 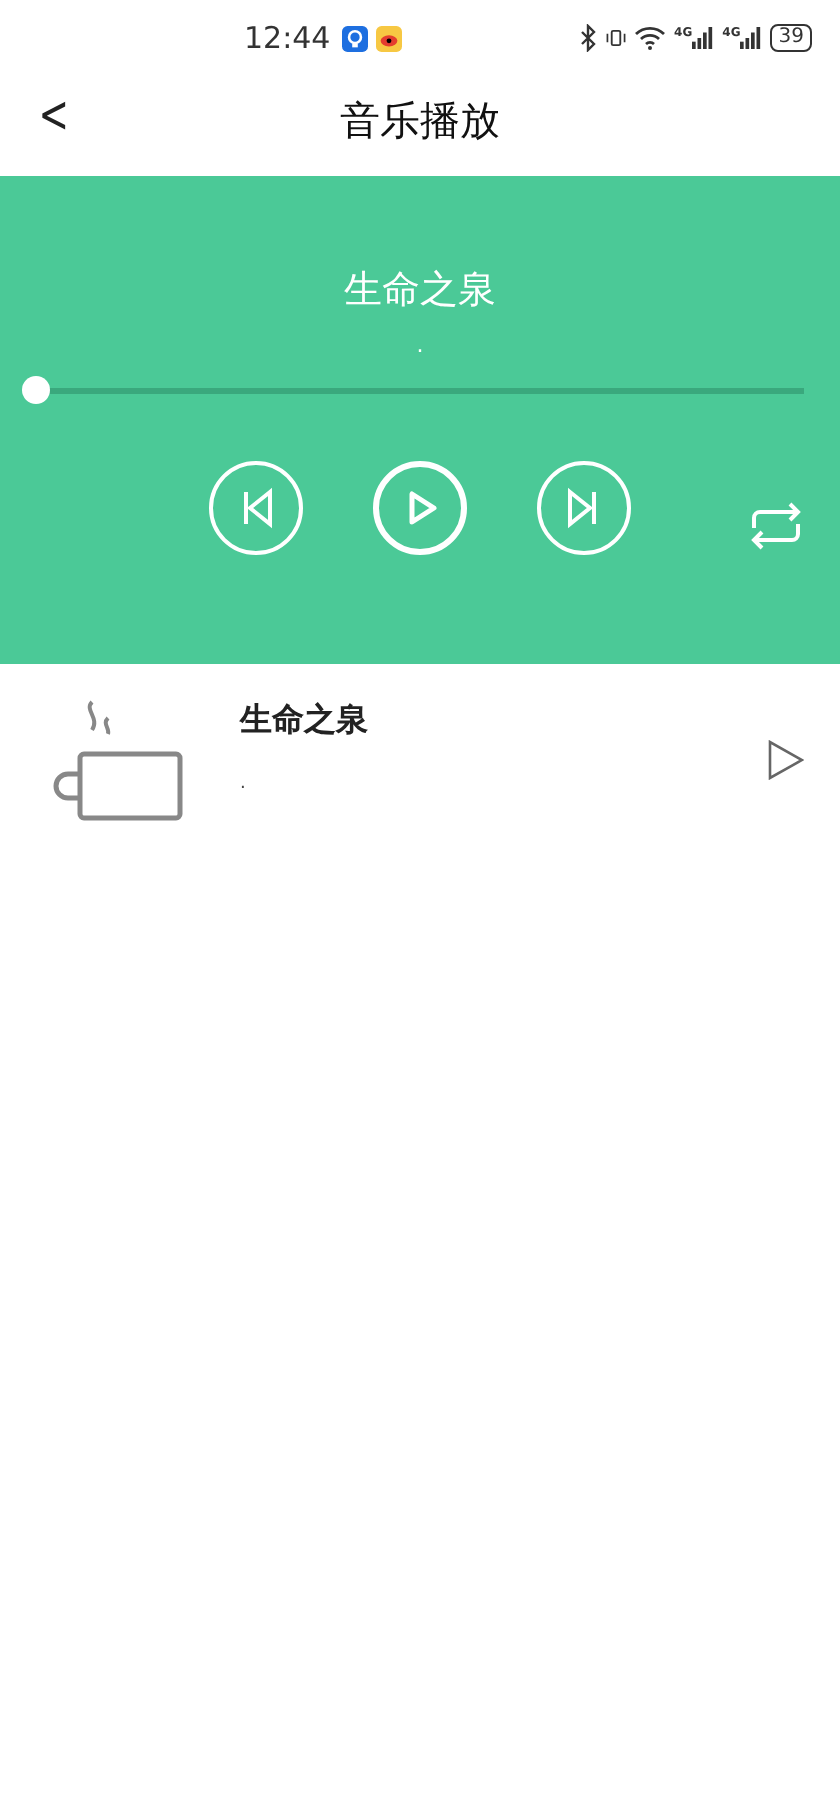 What do you see at coordinates (413, 390) in the screenshot?
I see `progress-slider` at bounding box center [413, 390].